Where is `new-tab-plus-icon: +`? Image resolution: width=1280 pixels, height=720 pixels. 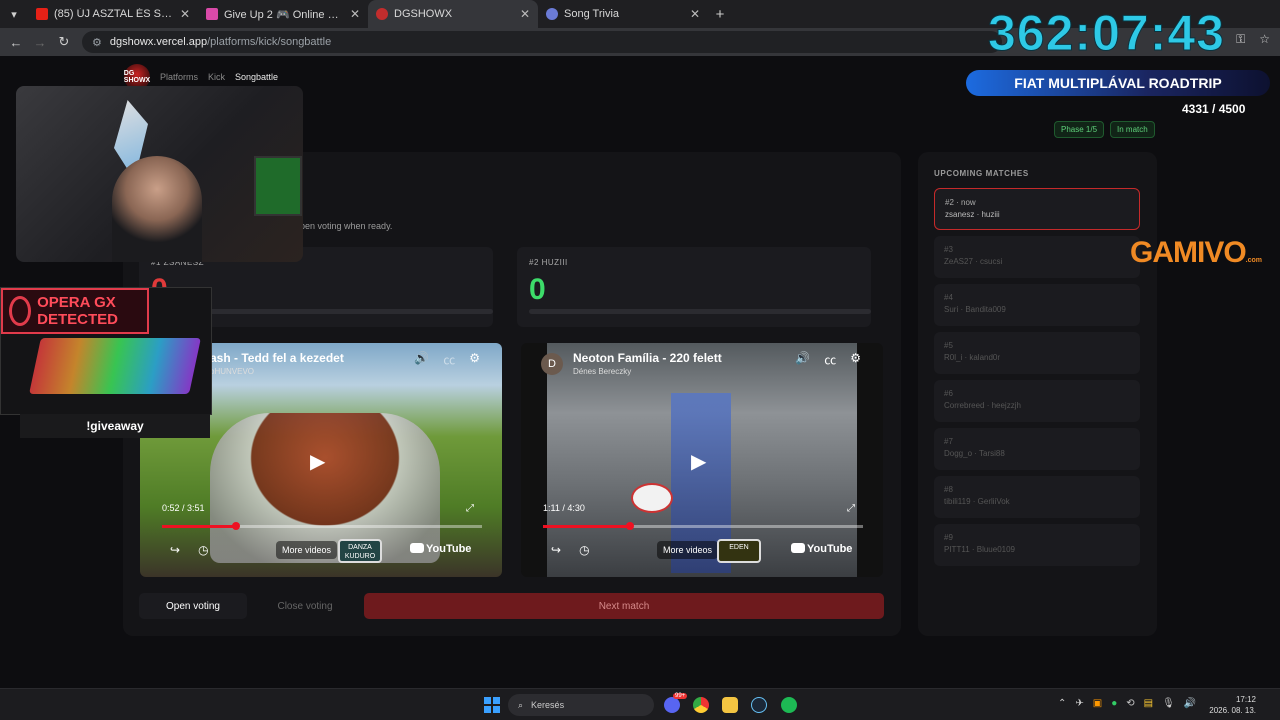
new-tab-plus-icon: + is located at coordinates (720, 14).